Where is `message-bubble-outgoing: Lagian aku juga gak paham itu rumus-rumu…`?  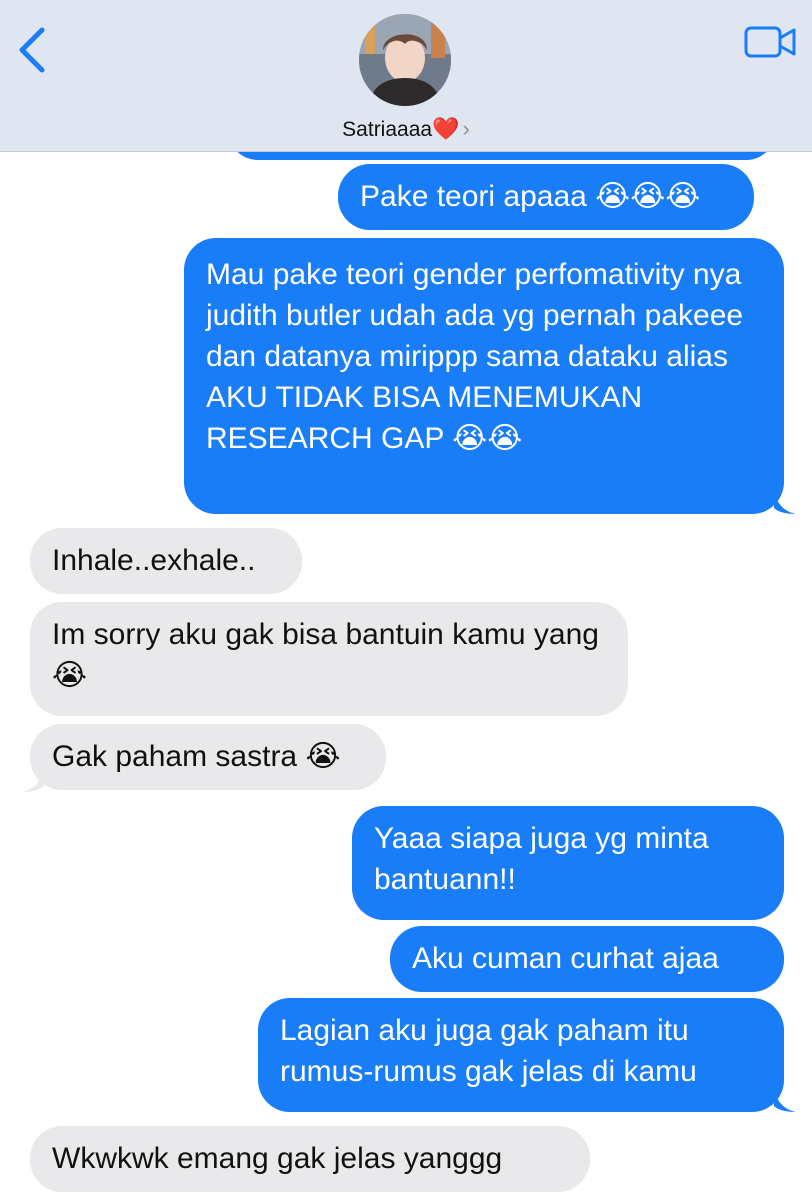
message-bubble-outgoing: Lagian aku juga gak paham itu rumus-rumu… is located at coordinates (521, 1055).